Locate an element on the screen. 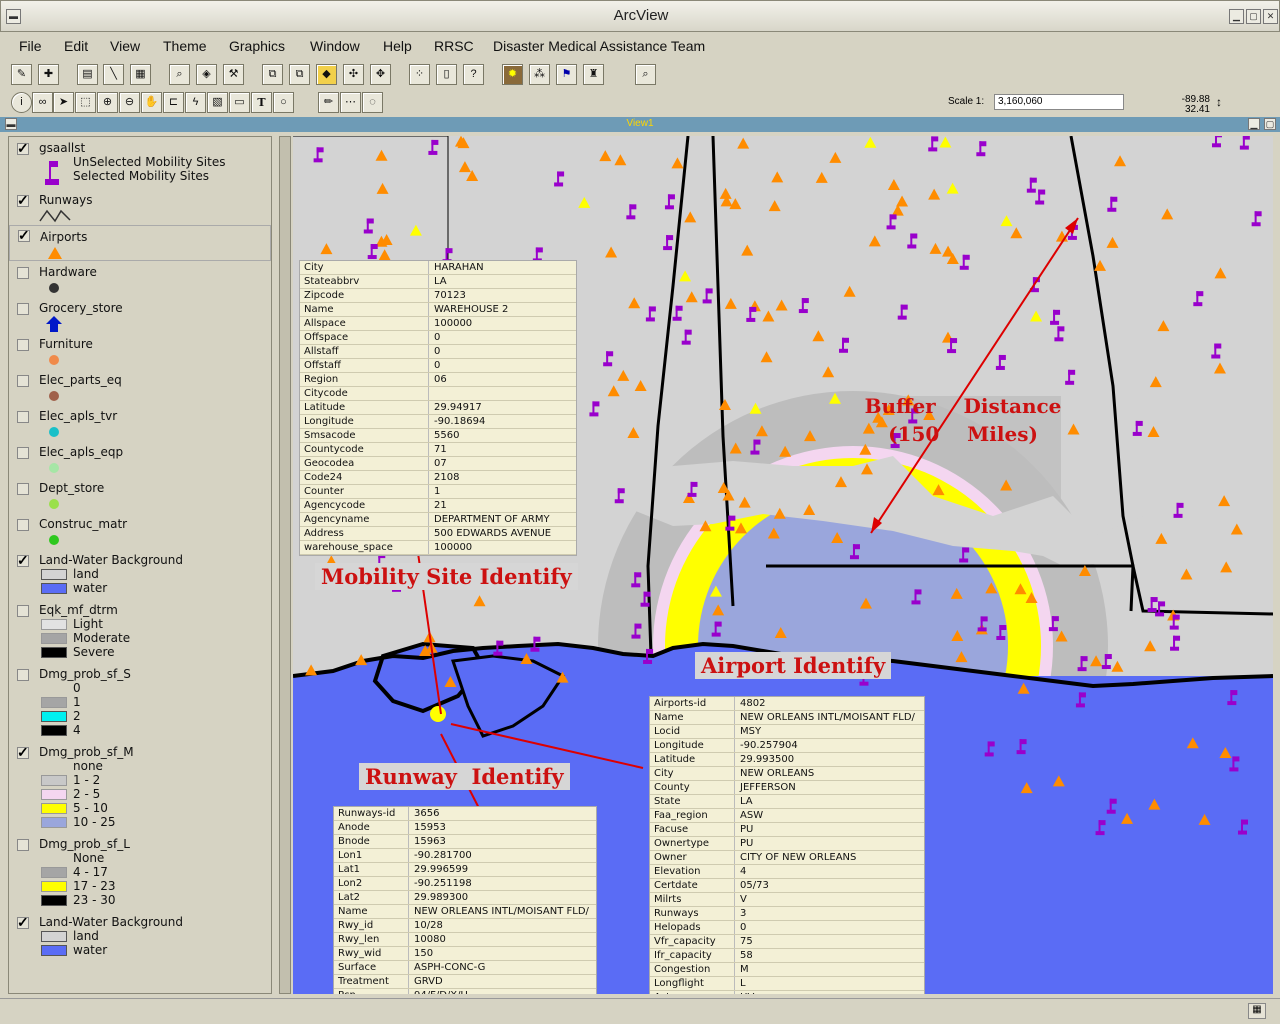 The width and height of the screenshot is (1280, 1024). query-builder-icon: ⚒ is located at coordinates (233, 74).